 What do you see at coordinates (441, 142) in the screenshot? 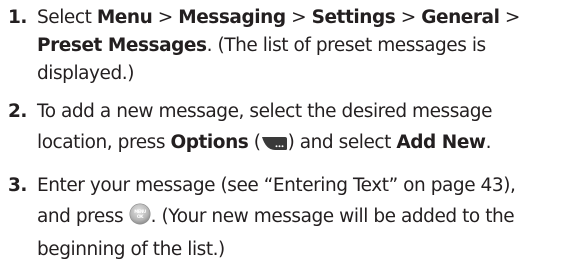
I see `add-new-label: Add New` at bounding box center [441, 142].